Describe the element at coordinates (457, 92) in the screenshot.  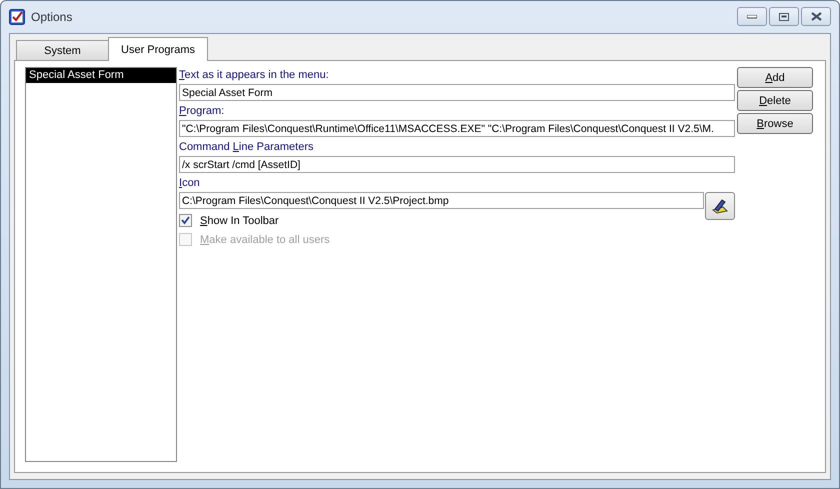
I see `input-field: Special Asset Form` at that location.